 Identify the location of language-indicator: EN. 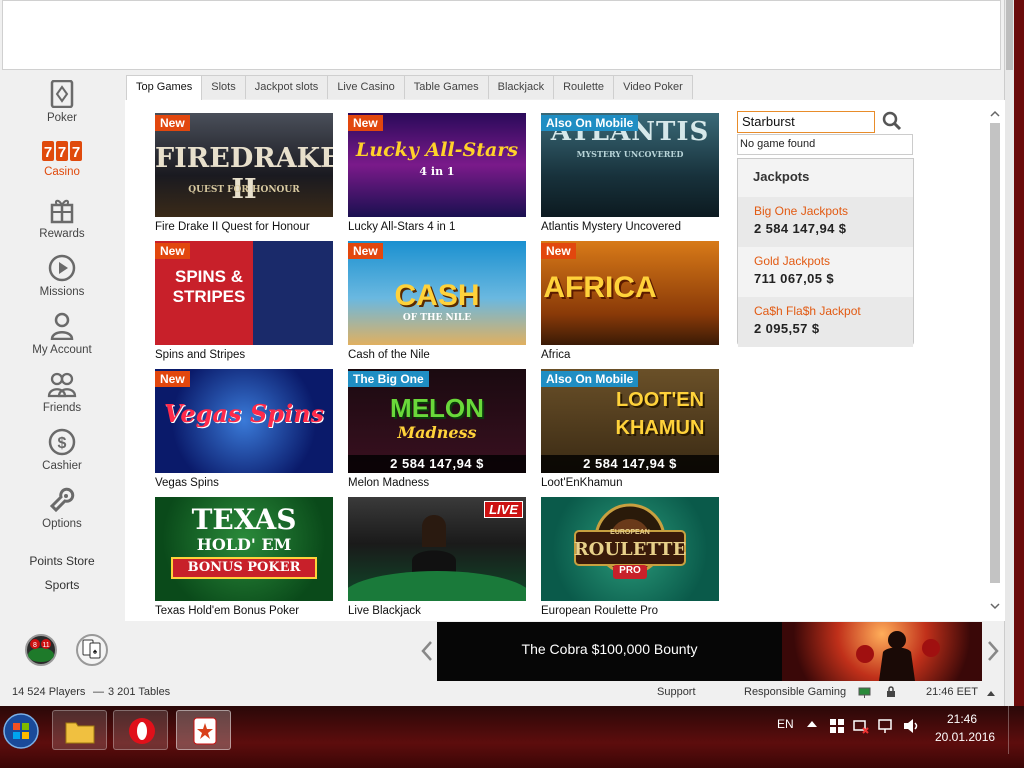
(785, 724).